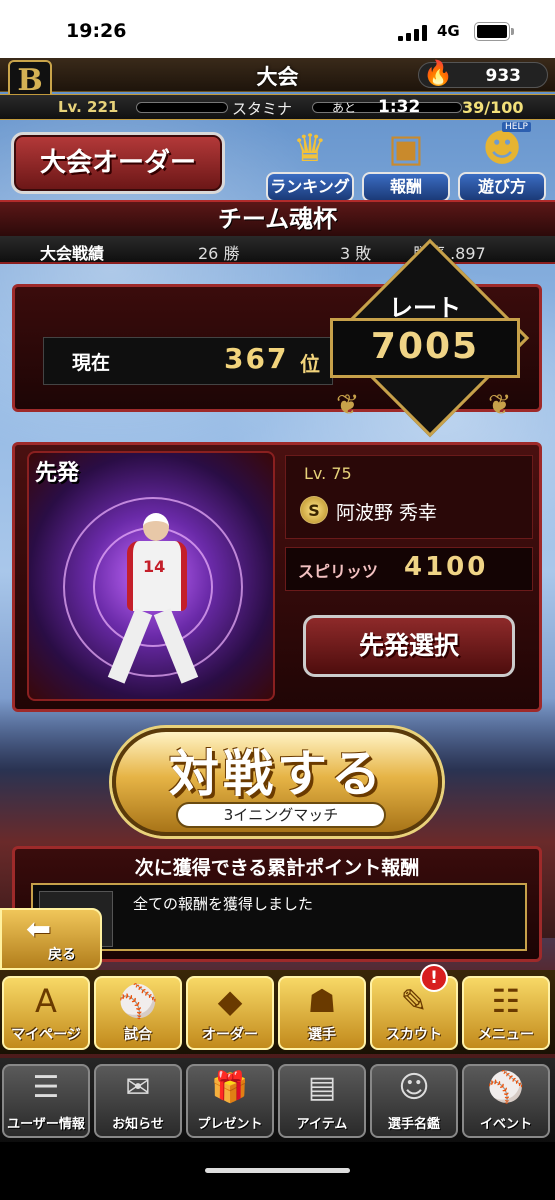  I want to click on stamina-value: 39/100, so click(493, 107).